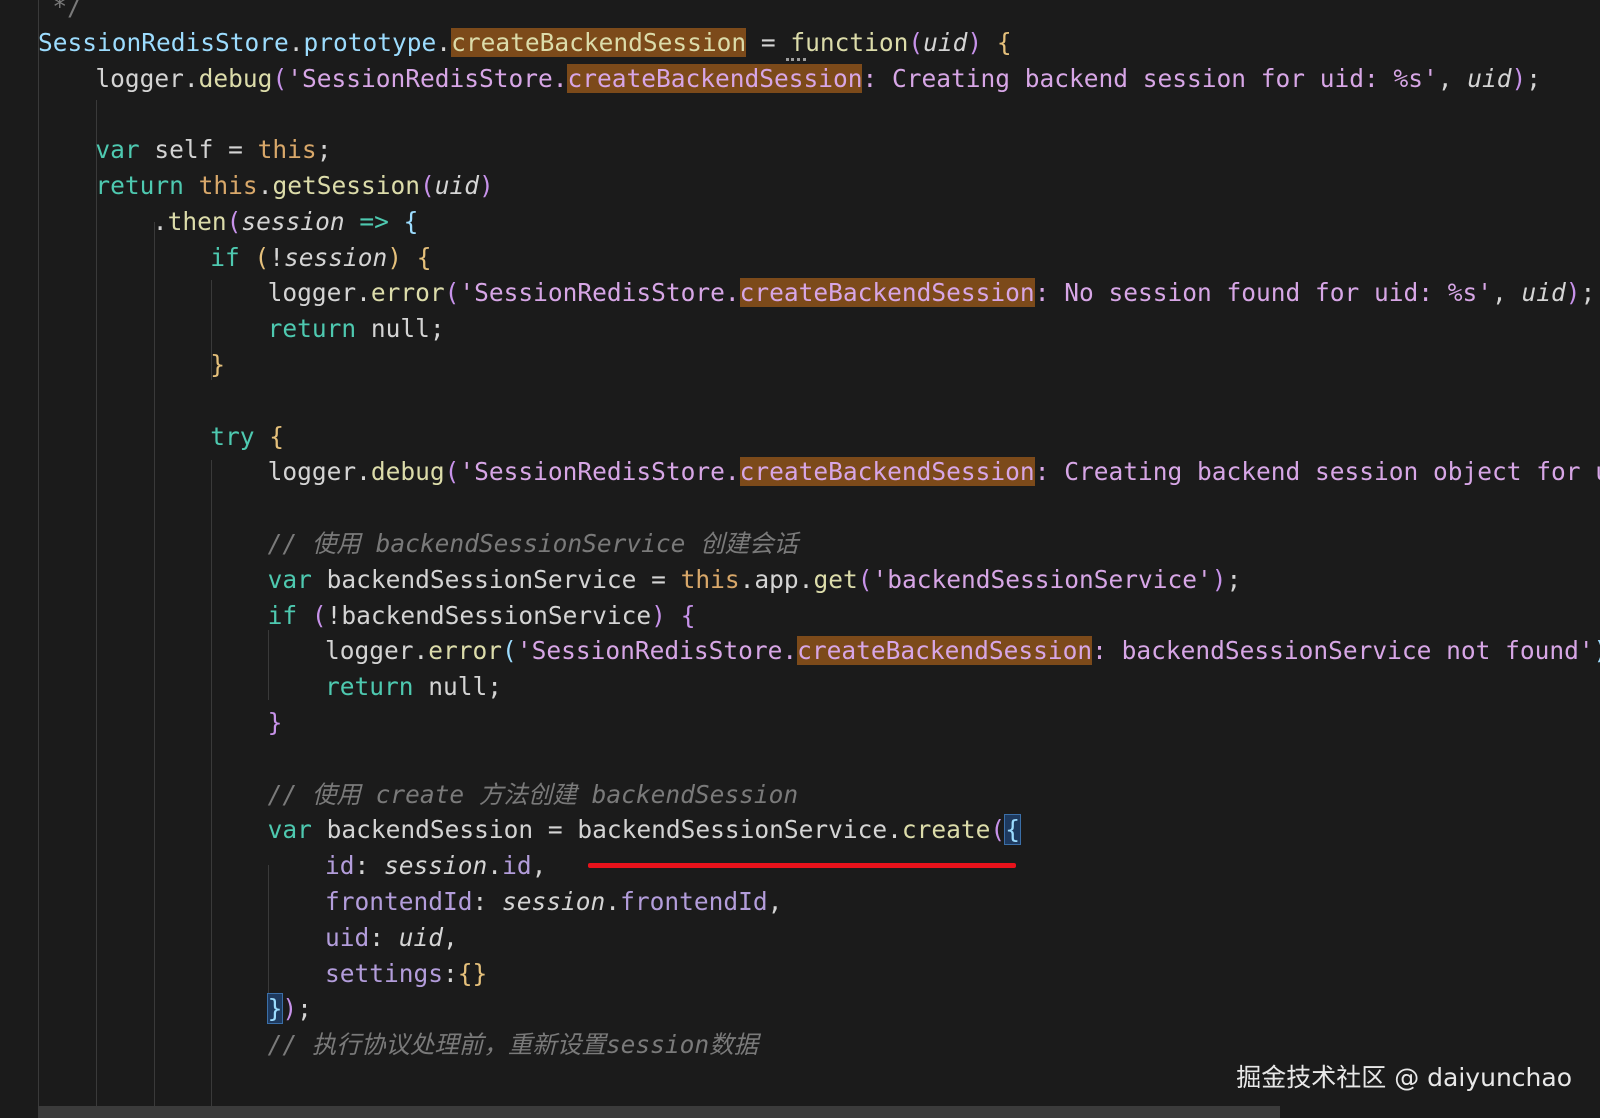 The image size is (1600, 1118). Describe the element at coordinates (1343, 651) in the screenshot. I see `code-token: : backendSessionService not found'` at that location.